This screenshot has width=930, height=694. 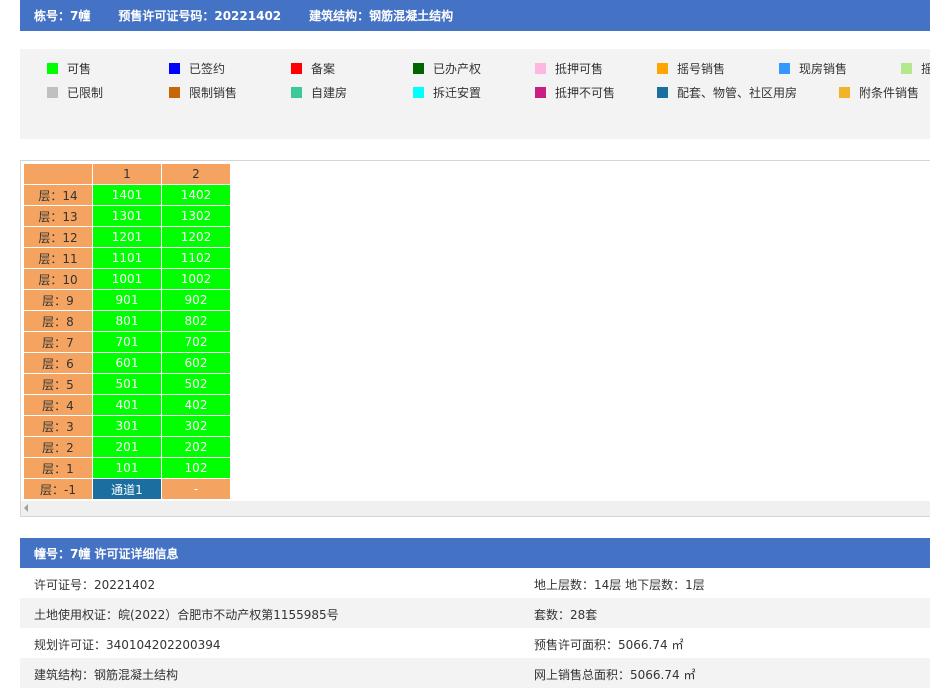 I want to click on unit-cell: 901, so click(x=127, y=300).